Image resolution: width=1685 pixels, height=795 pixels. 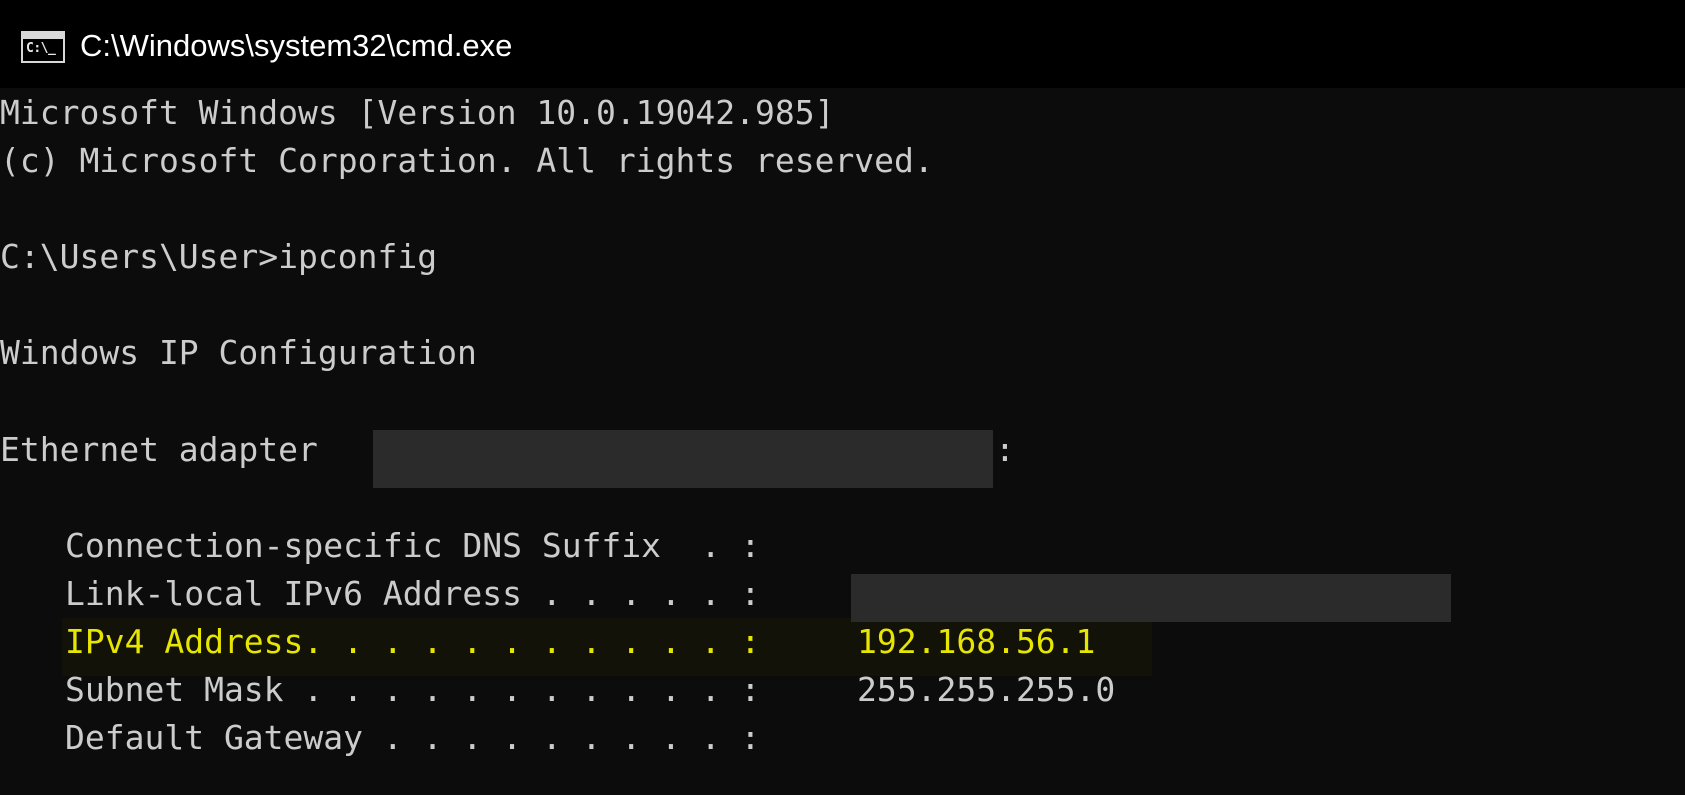 What do you see at coordinates (976, 641) in the screenshot?
I see `ipv4-value: 192.168.56.1` at bounding box center [976, 641].